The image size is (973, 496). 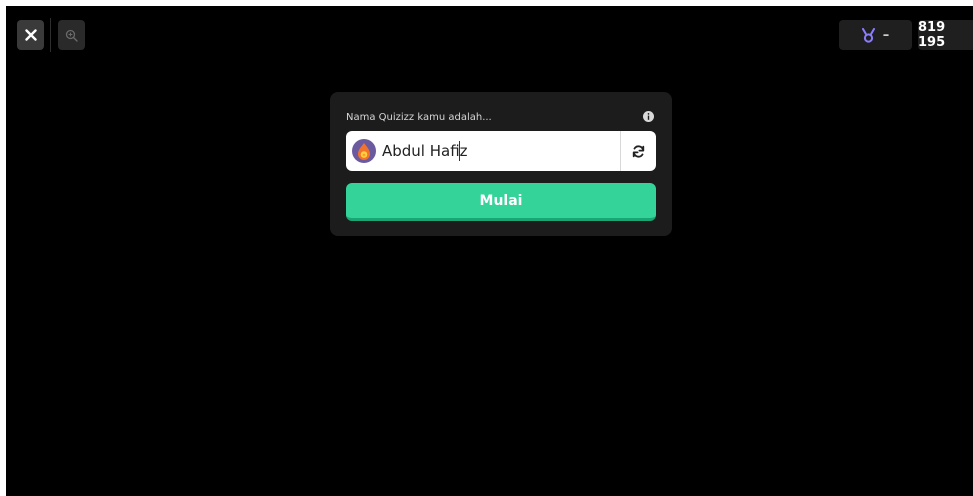 I want to click on zoom-button, so click(x=71, y=35).